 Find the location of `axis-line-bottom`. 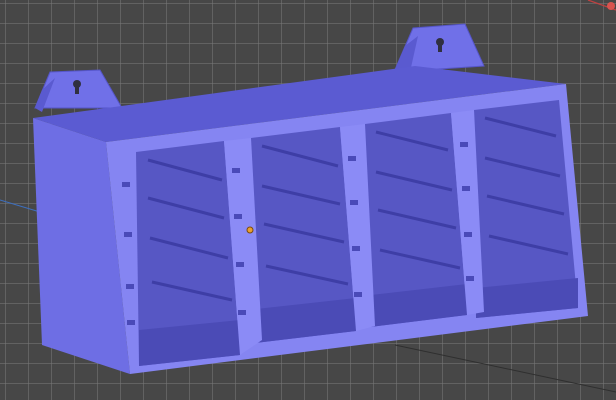

axis-line-bottom is located at coordinates (505, 368).